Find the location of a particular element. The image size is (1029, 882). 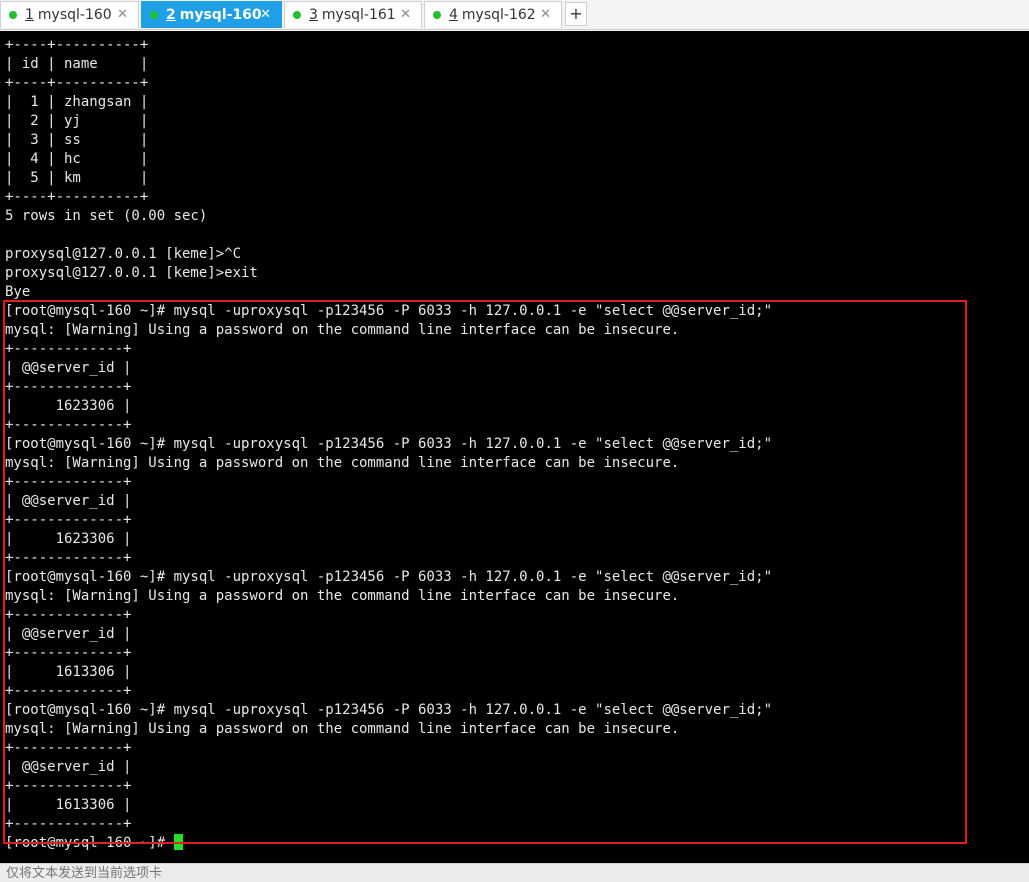

send-to-current-tab-input is located at coordinates (506, 873).